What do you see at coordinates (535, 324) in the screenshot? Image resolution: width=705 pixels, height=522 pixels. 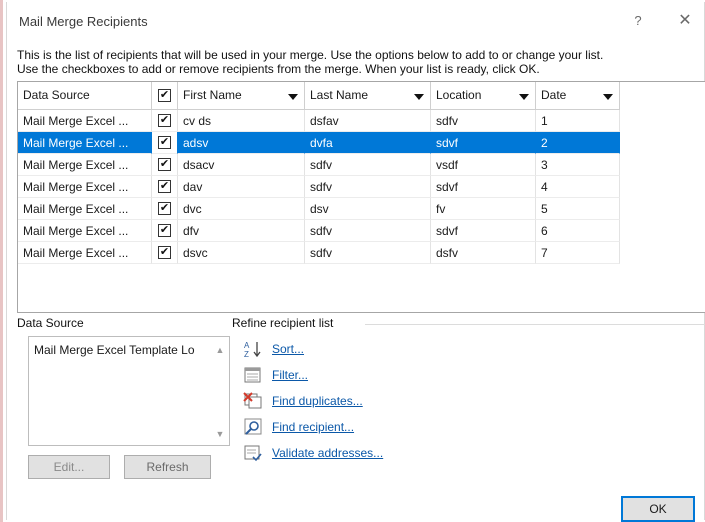 I see `refine-divider` at bounding box center [535, 324].